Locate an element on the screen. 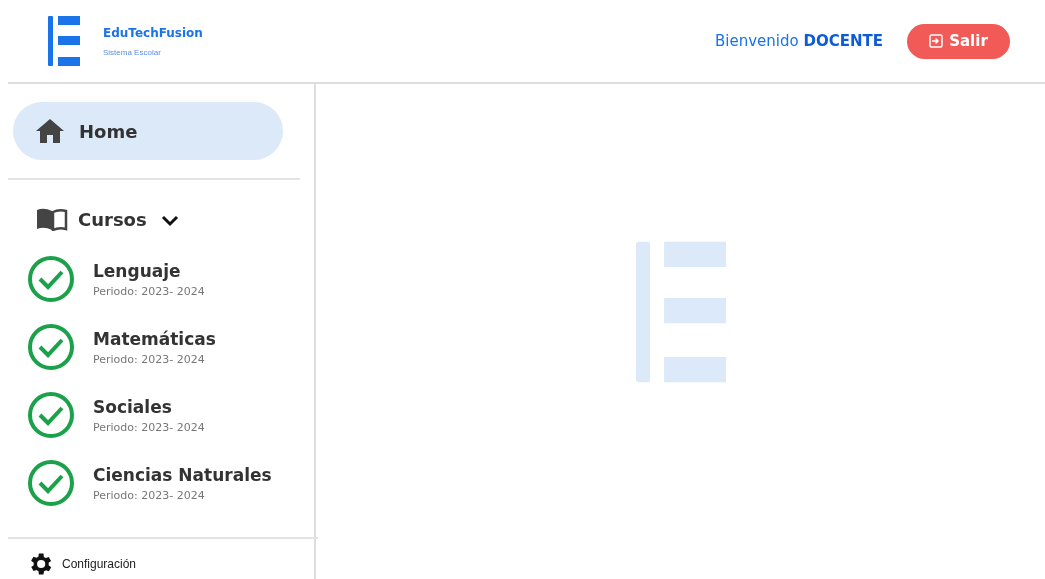  logo-icon is located at coordinates (64, 41).